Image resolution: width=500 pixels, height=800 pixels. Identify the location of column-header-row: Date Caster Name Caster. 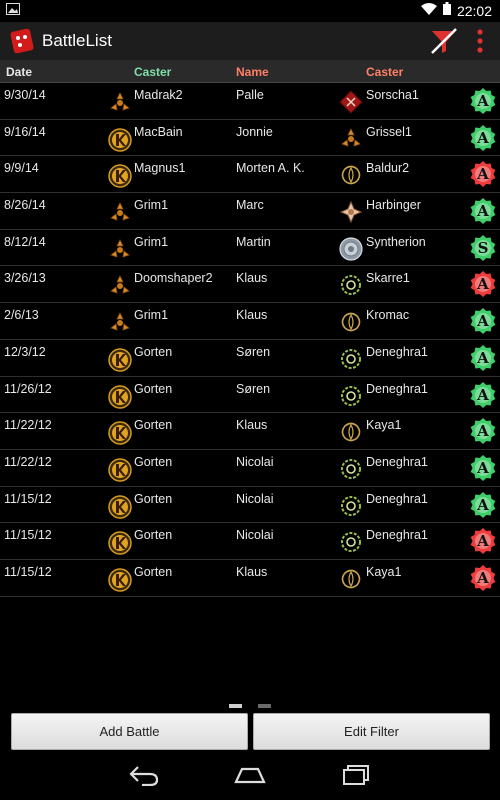
(250, 71).